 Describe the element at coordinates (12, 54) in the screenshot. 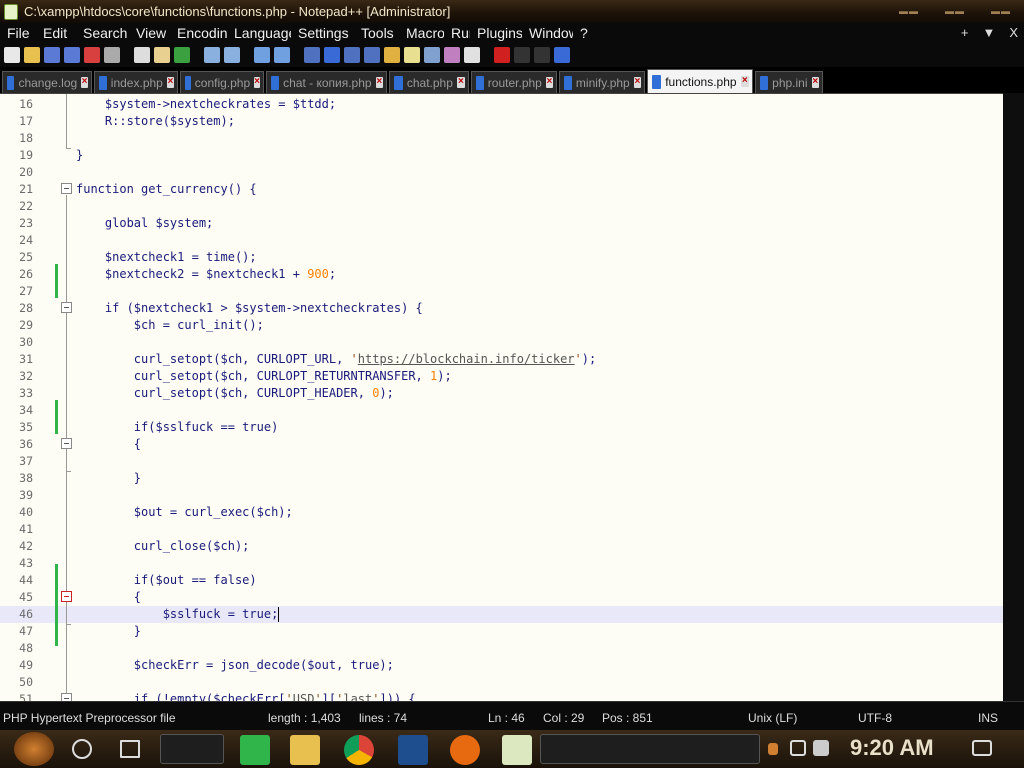

I see `new-file-icon` at that location.